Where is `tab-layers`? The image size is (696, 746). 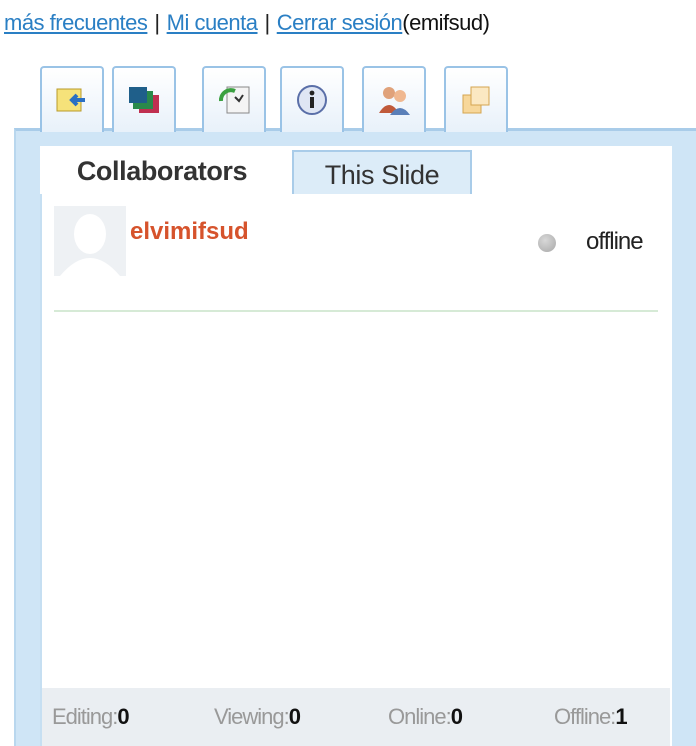 tab-layers is located at coordinates (476, 99).